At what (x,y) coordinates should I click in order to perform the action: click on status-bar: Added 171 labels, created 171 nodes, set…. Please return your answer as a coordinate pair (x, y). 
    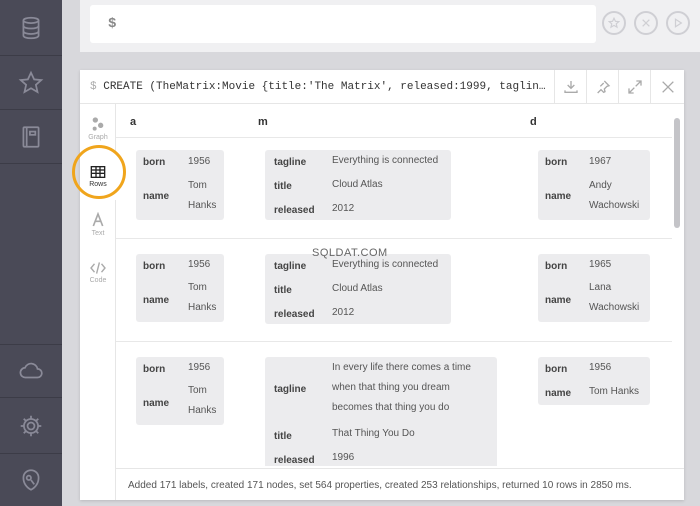
    Looking at the image, I should click on (400, 484).